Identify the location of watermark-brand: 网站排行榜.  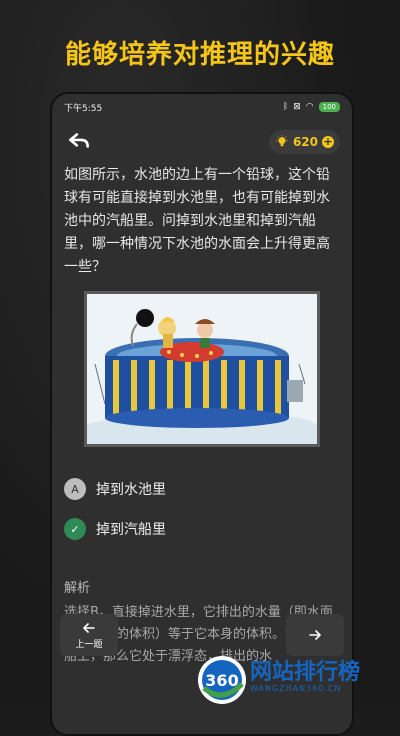
(305, 672).